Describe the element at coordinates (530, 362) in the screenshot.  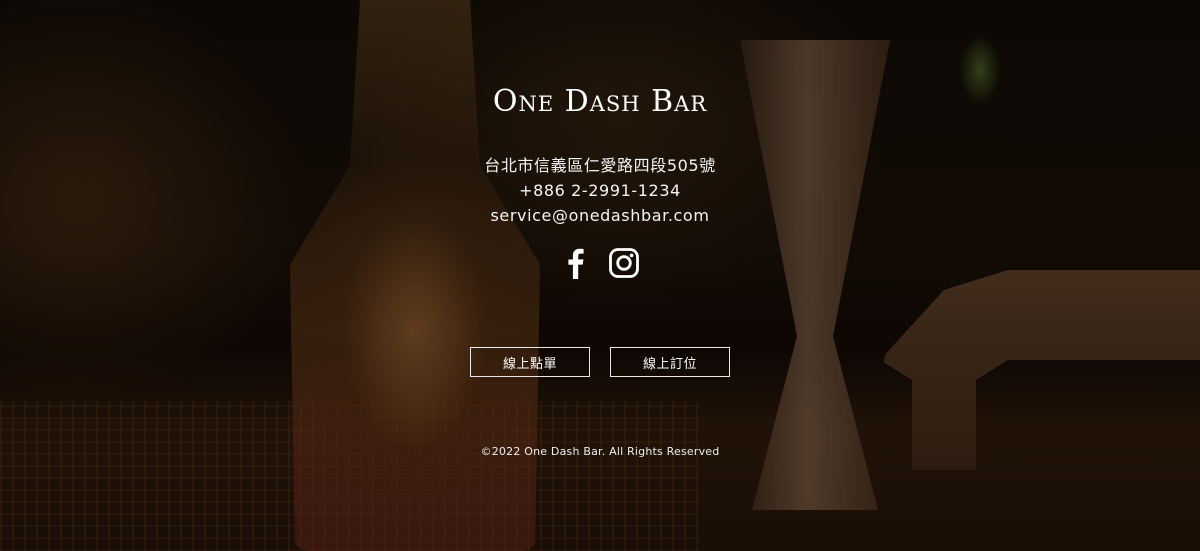
I see `order-online-button: 線上點單` at that location.